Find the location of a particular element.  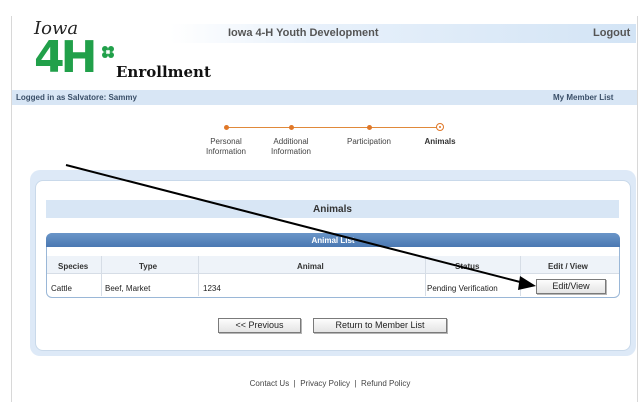

section-title: Animals is located at coordinates (332, 209).